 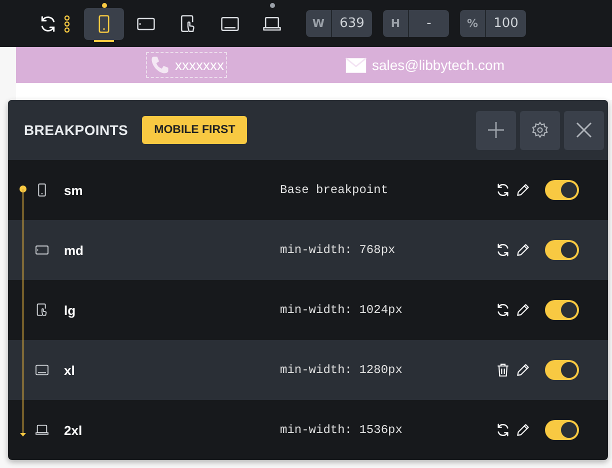 I want to click on phone-icon, so click(x=160, y=65).